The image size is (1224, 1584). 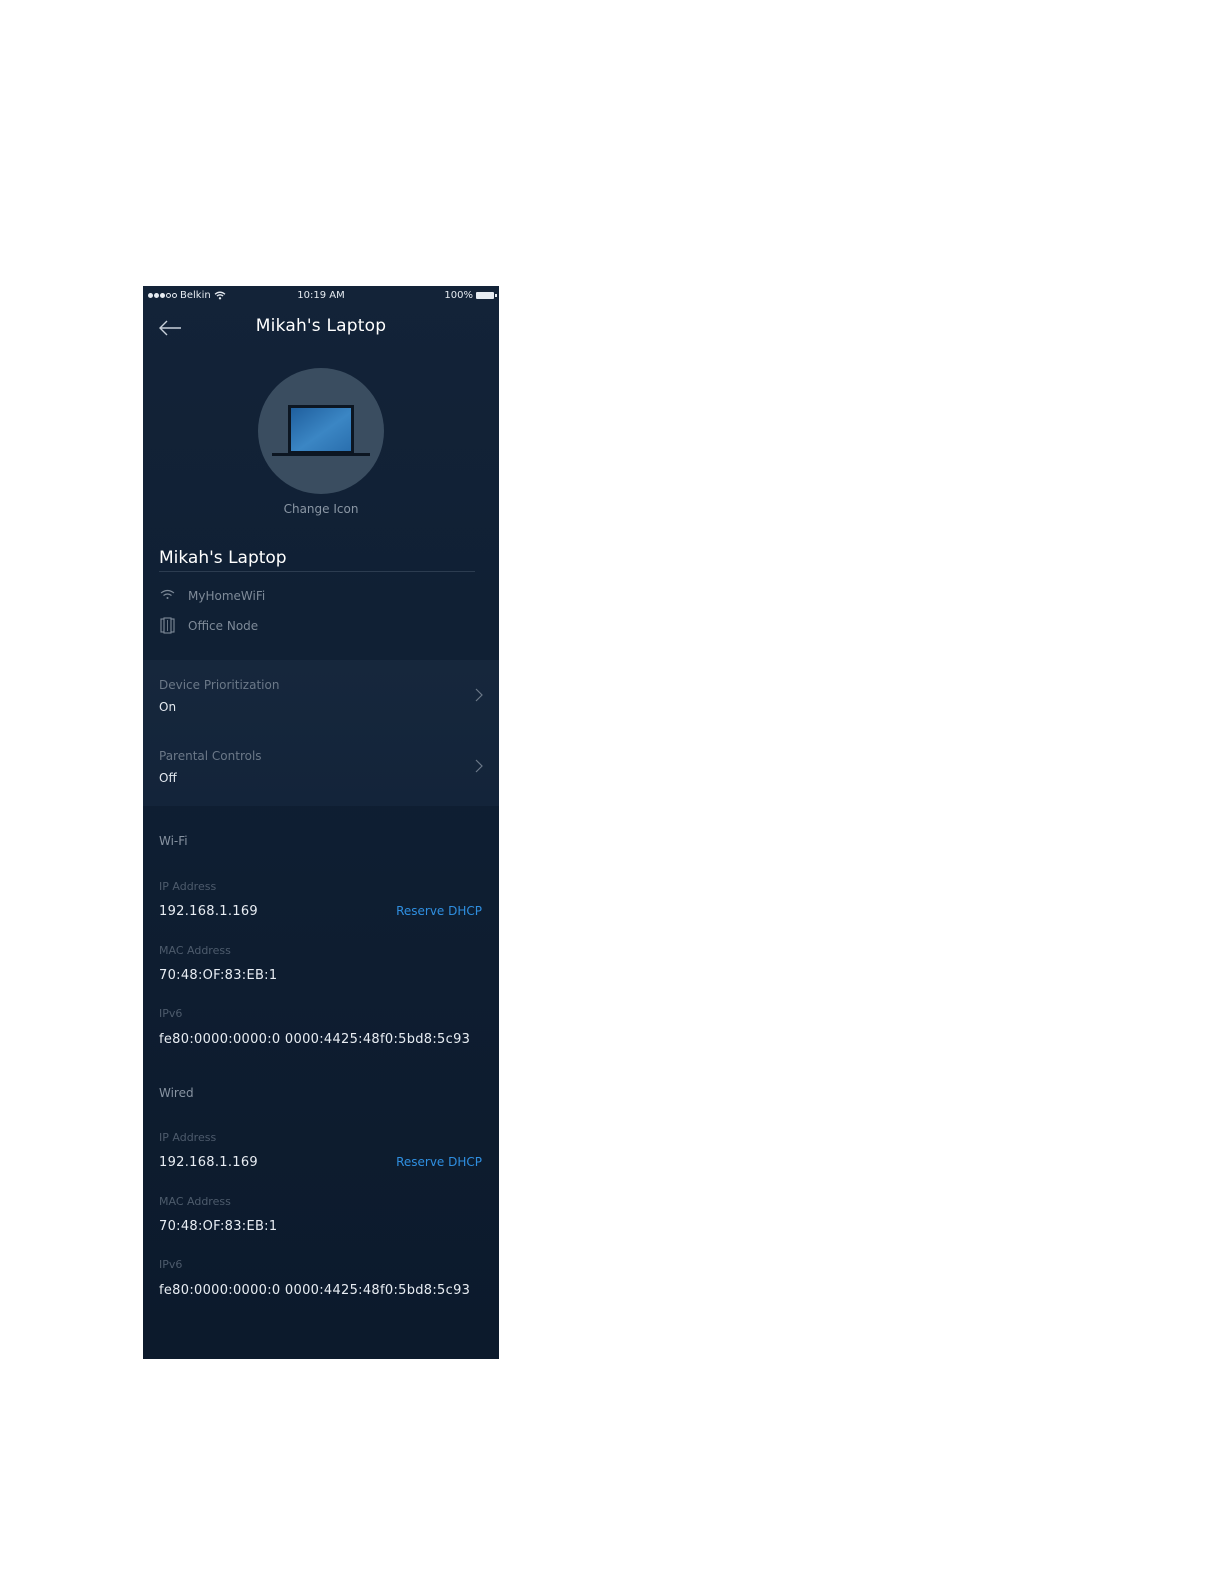 I want to click on node-icon, so click(x=167, y=625).